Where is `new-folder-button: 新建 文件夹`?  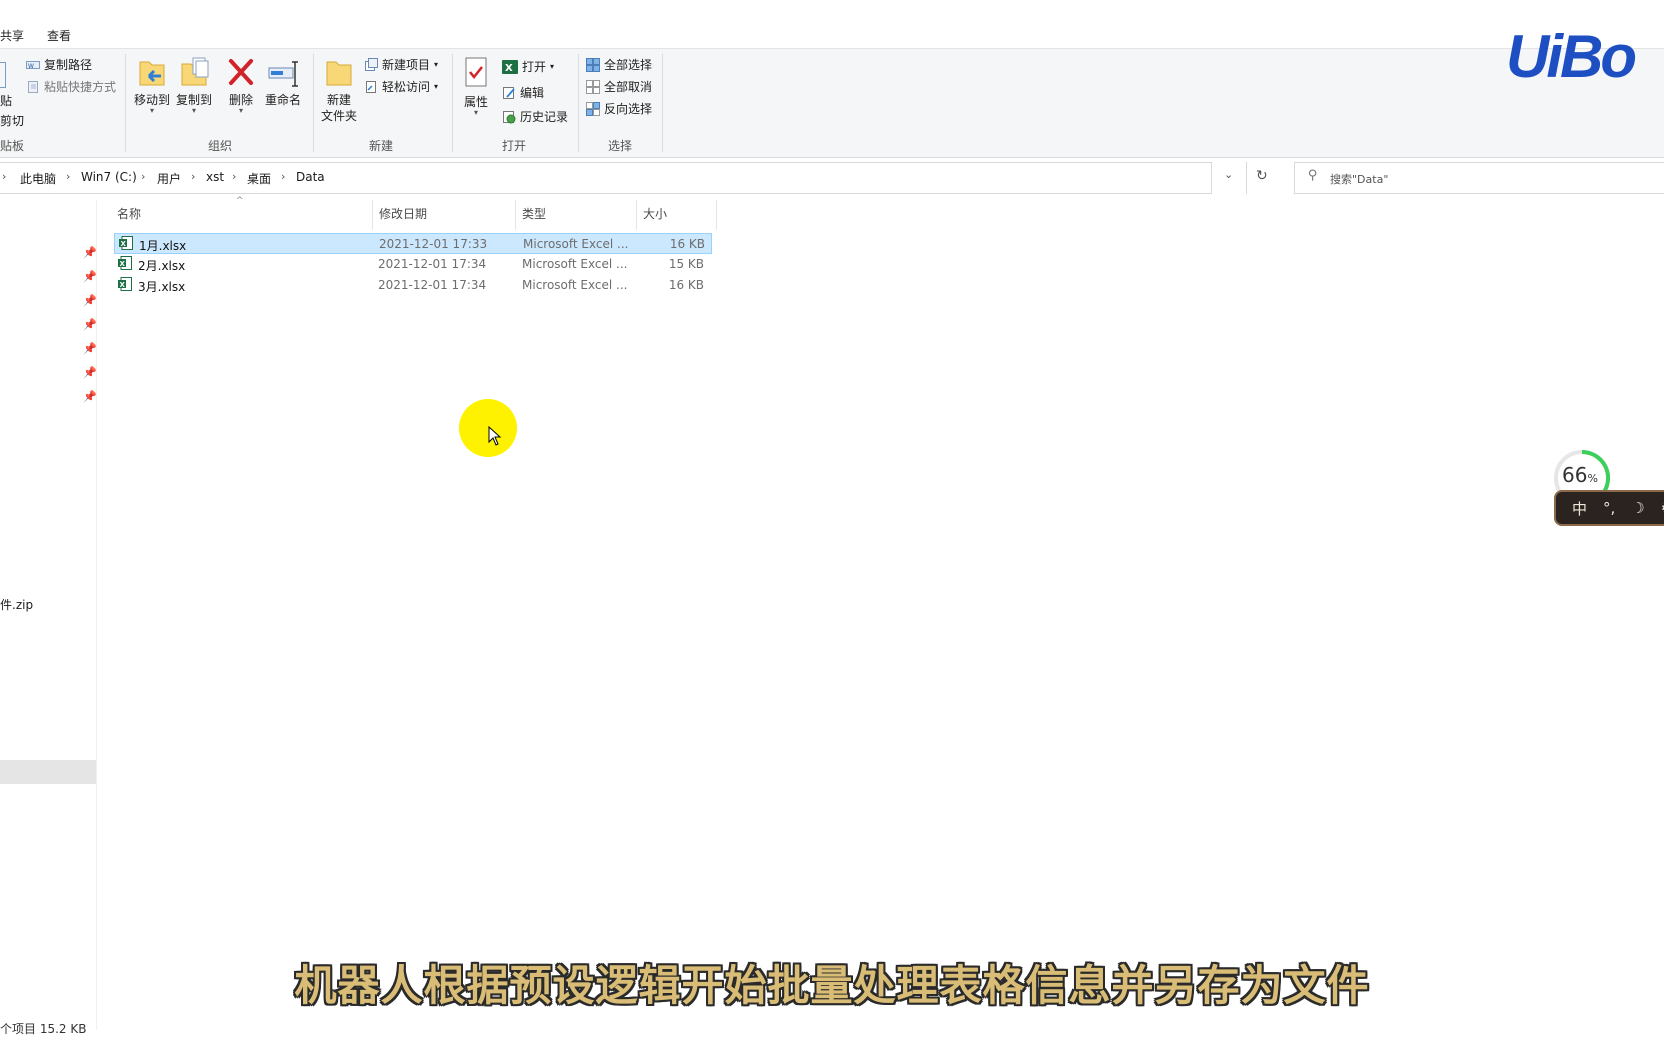
new-folder-button: 新建 文件夹 is located at coordinates (339, 90).